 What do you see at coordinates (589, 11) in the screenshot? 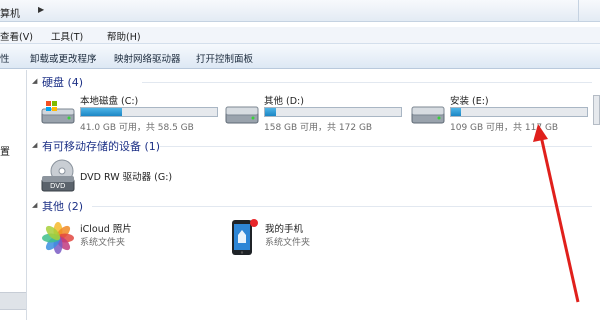
I see `address-dropdown` at bounding box center [589, 11].